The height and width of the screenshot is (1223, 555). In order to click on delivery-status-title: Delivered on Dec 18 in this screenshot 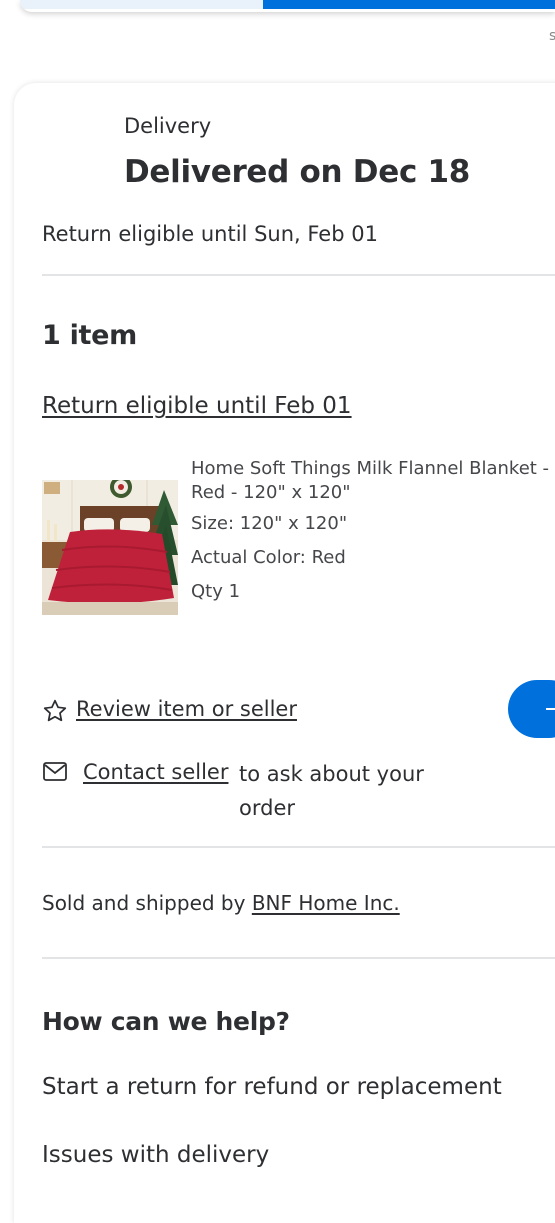, I will do `click(297, 172)`.